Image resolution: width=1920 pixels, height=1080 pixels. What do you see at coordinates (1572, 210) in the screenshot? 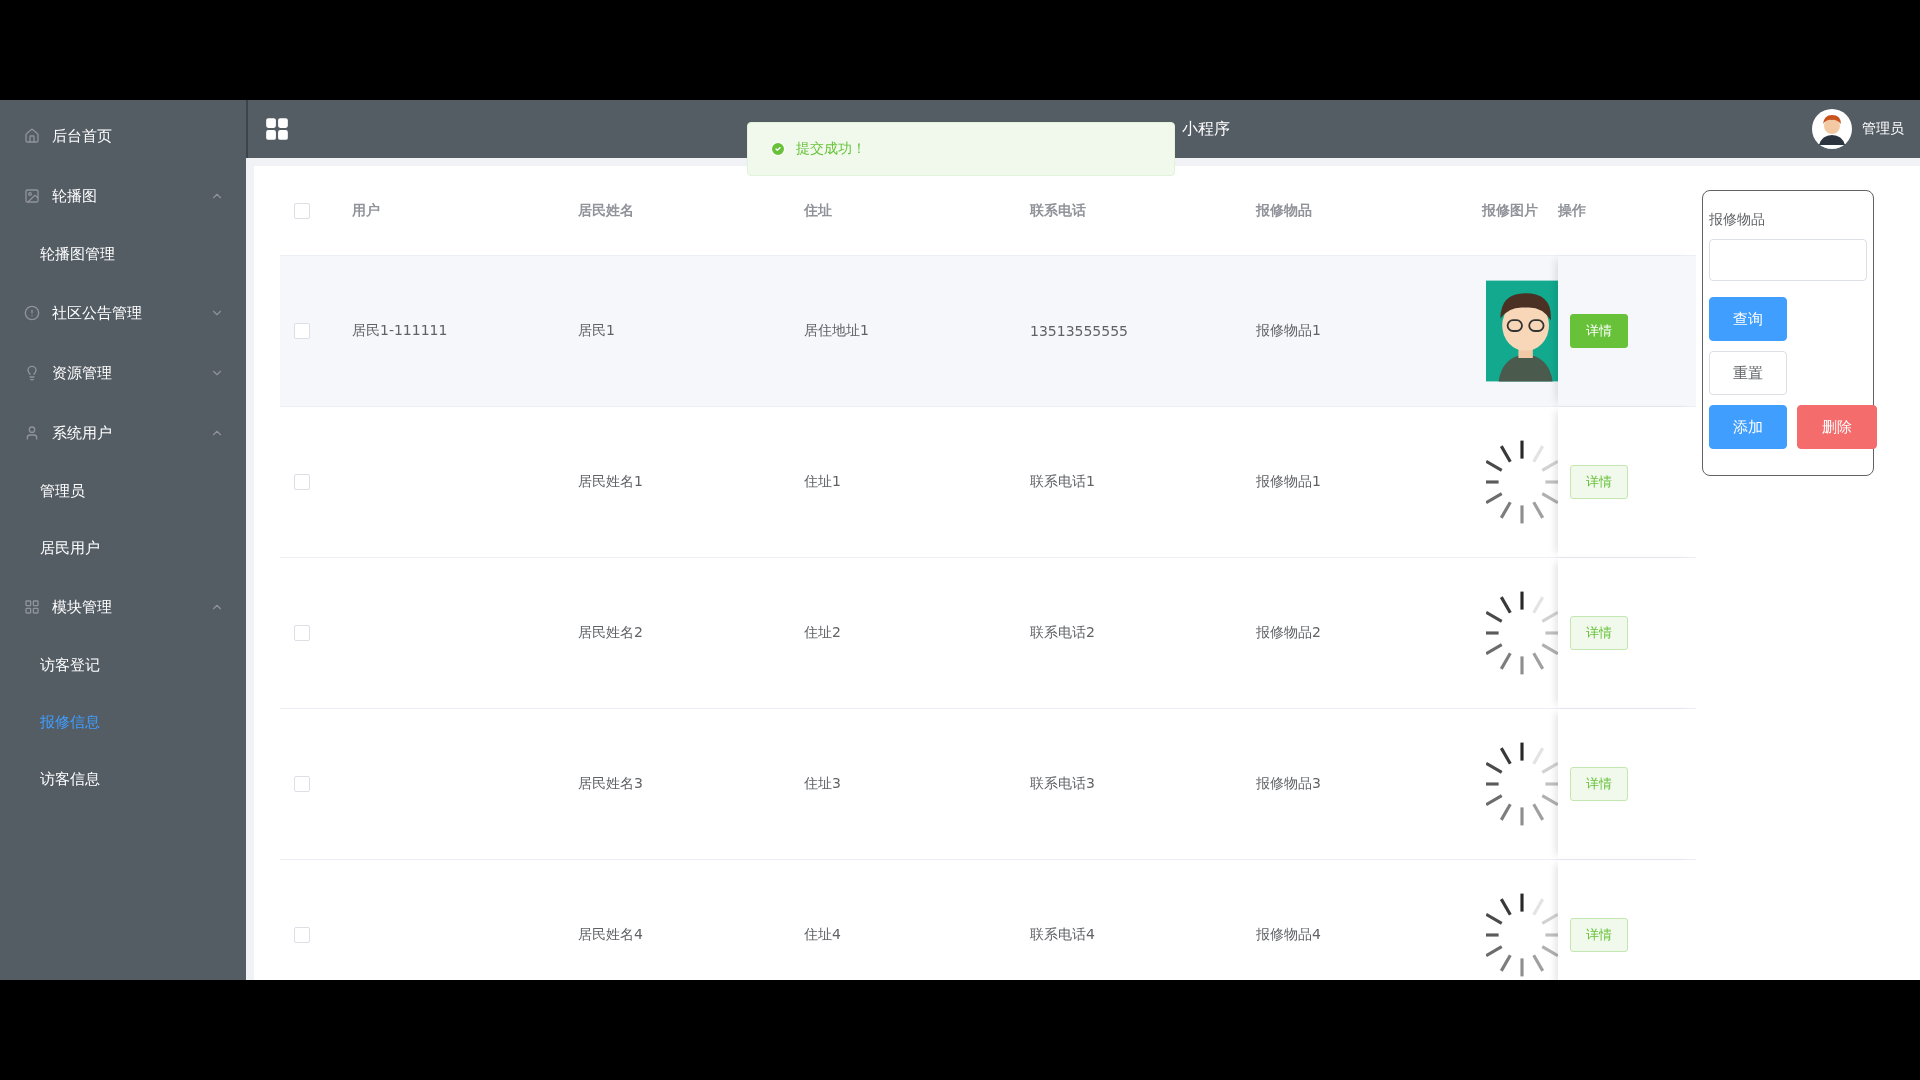
I see `column-header: 操作` at bounding box center [1572, 210].